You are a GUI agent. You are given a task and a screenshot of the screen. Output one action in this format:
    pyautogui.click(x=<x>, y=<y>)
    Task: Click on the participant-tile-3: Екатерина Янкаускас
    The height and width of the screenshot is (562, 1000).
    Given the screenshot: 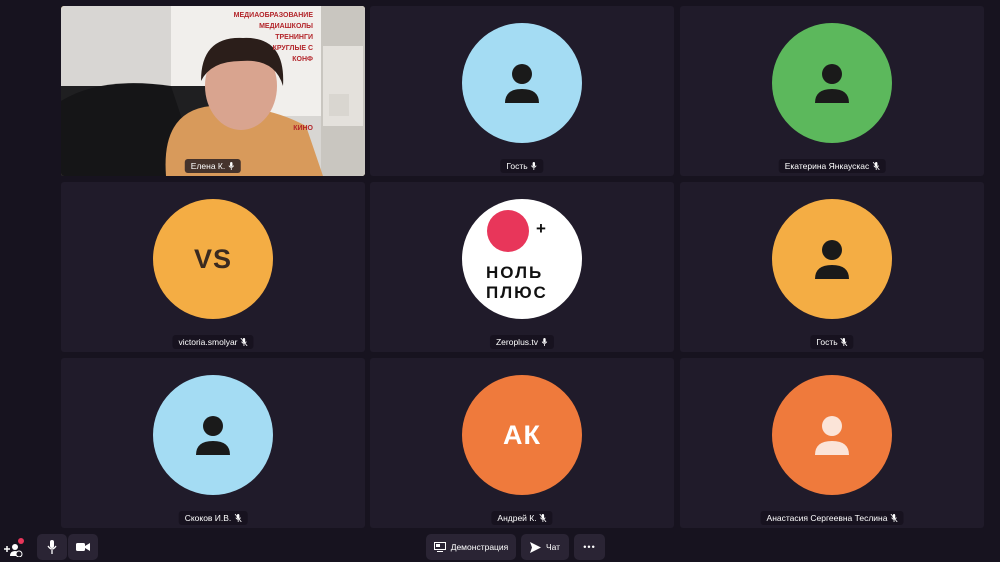 What is the action you would take?
    pyautogui.click(x=832, y=91)
    